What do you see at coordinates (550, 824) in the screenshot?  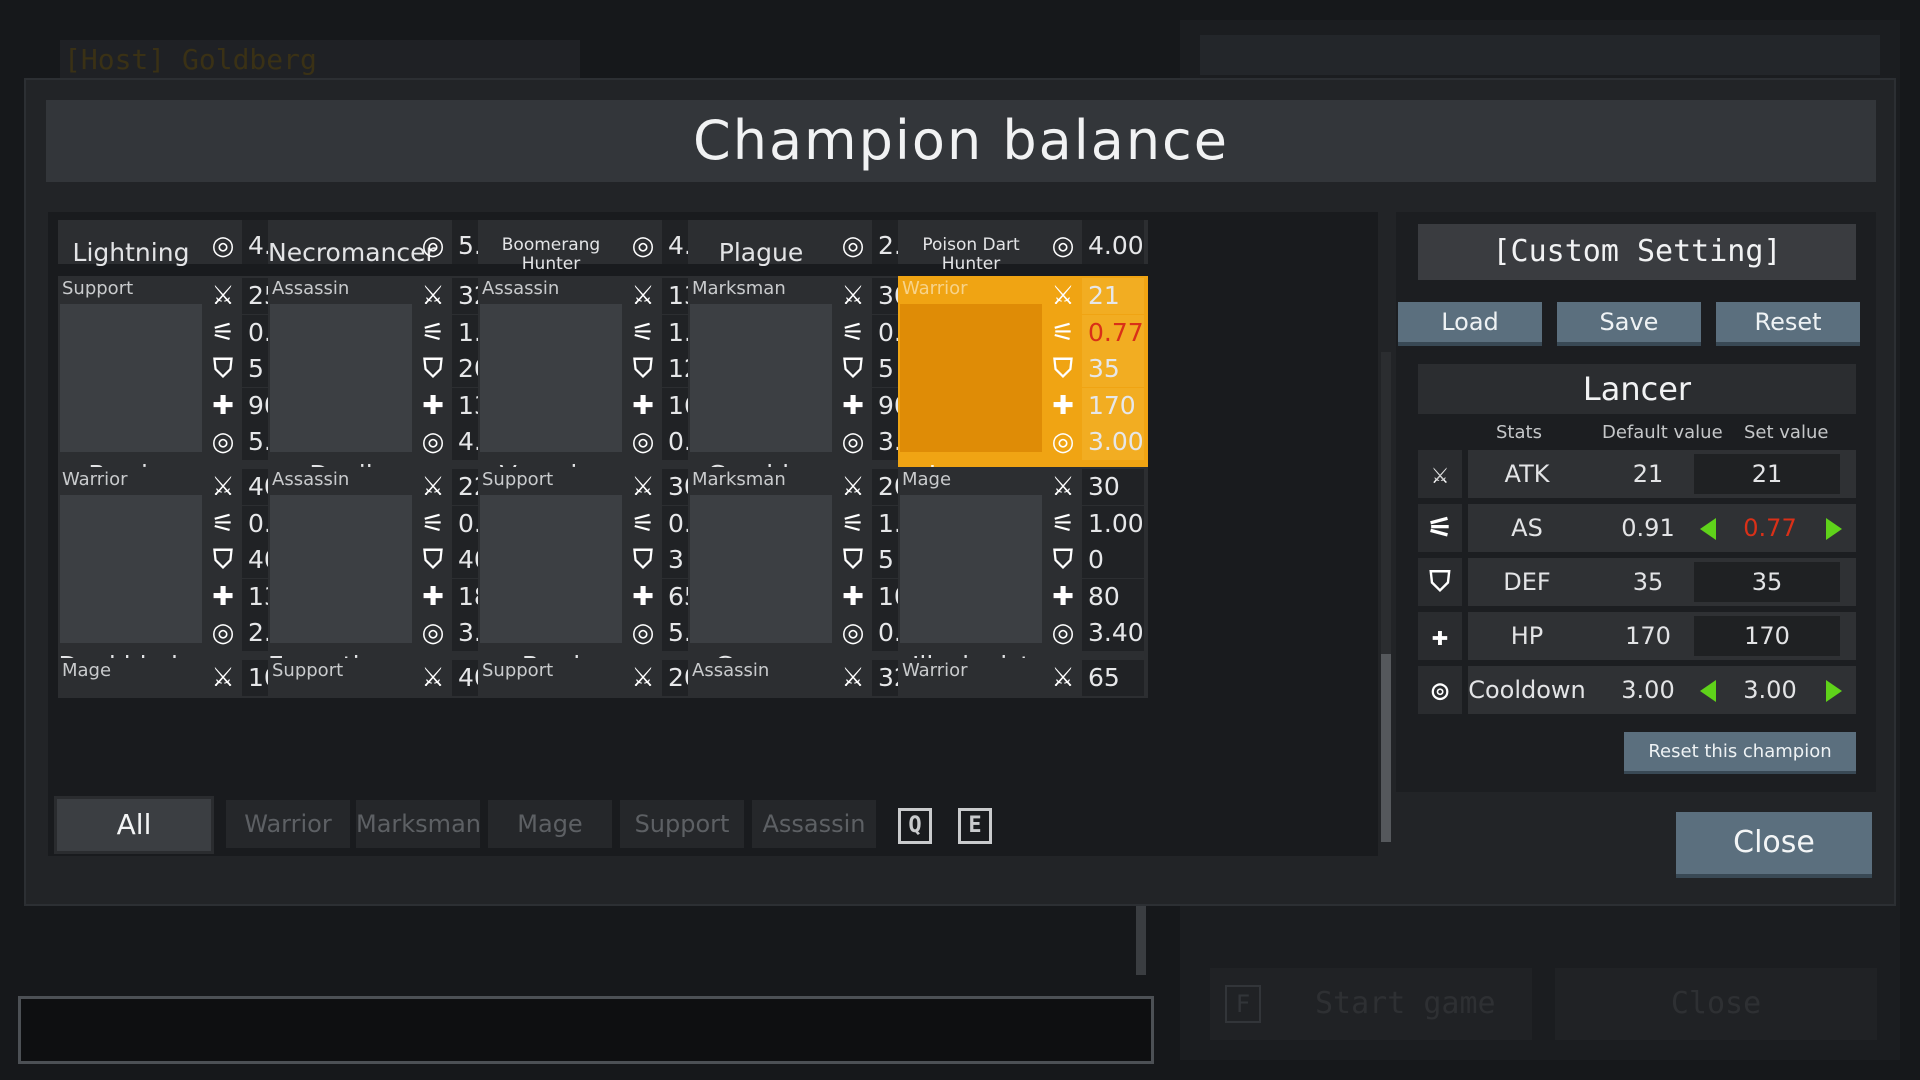 I see `tab-mage: Mage` at bounding box center [550, 824].